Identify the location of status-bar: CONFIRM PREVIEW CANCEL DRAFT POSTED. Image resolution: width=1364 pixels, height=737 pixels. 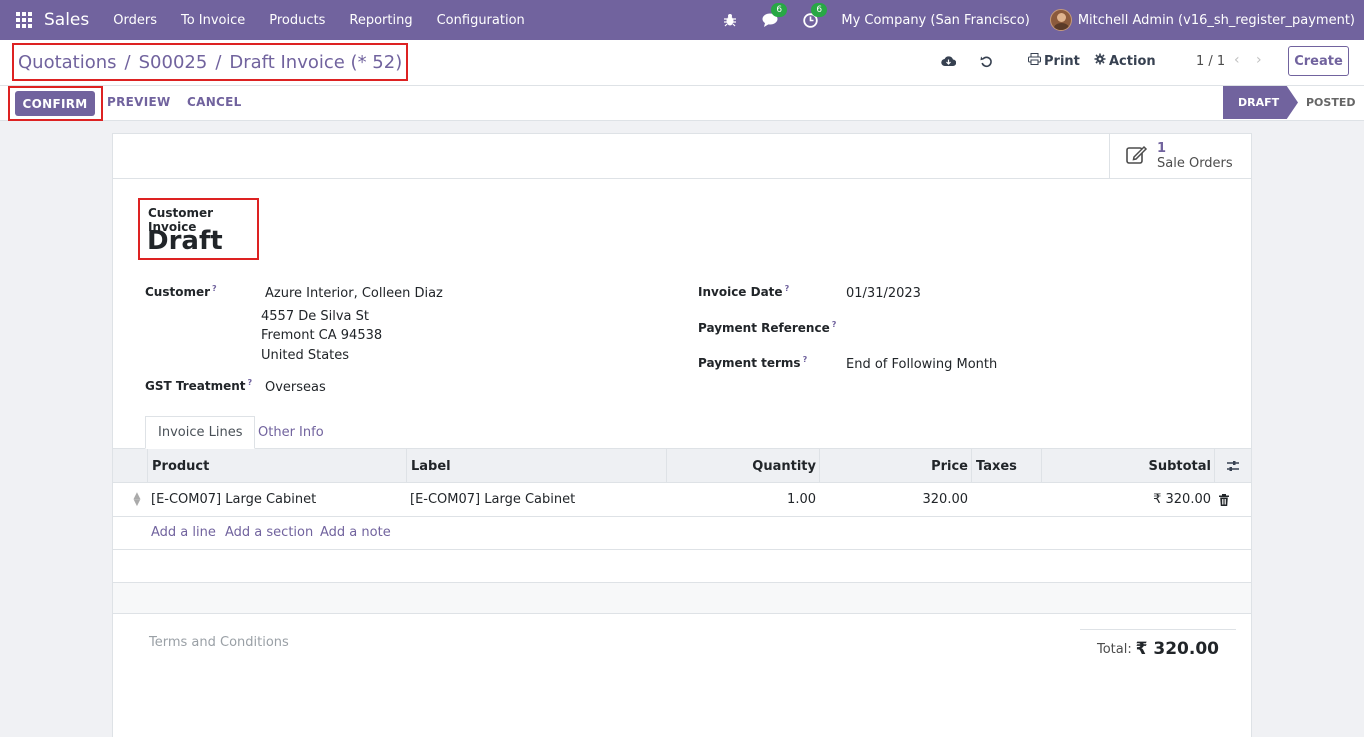
(682, 103).